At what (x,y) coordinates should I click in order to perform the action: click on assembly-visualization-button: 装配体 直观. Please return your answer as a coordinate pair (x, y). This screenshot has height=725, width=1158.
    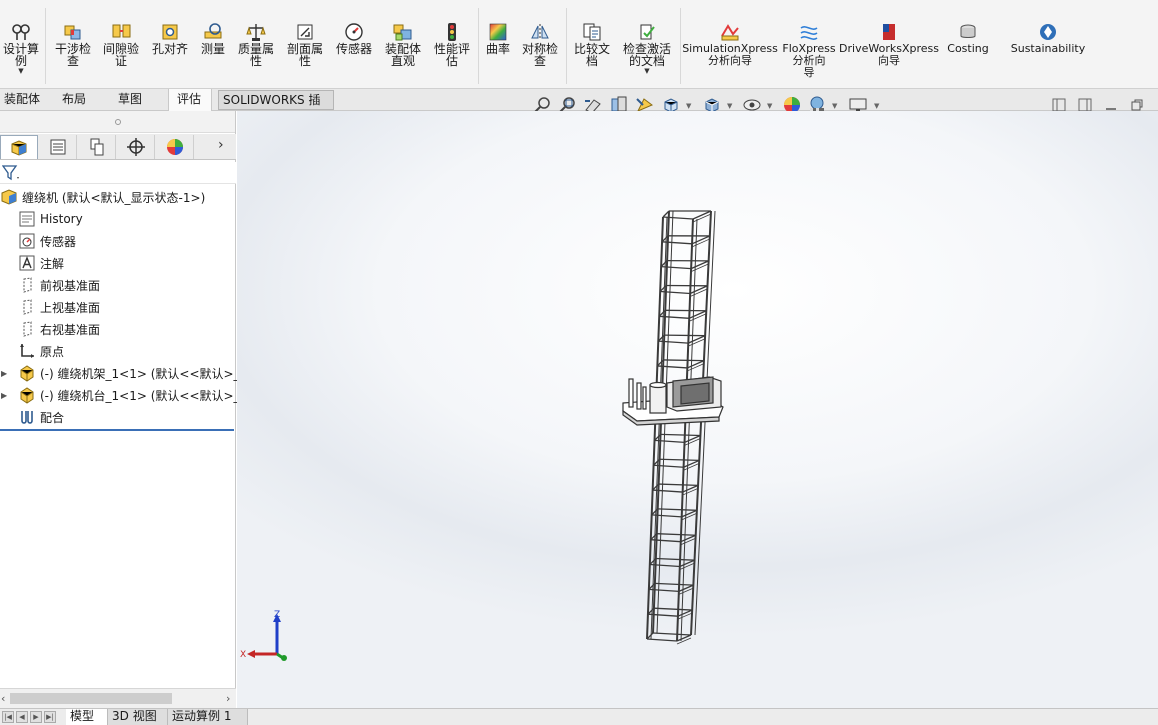
    Looking at the image, I should click on (403, 44).